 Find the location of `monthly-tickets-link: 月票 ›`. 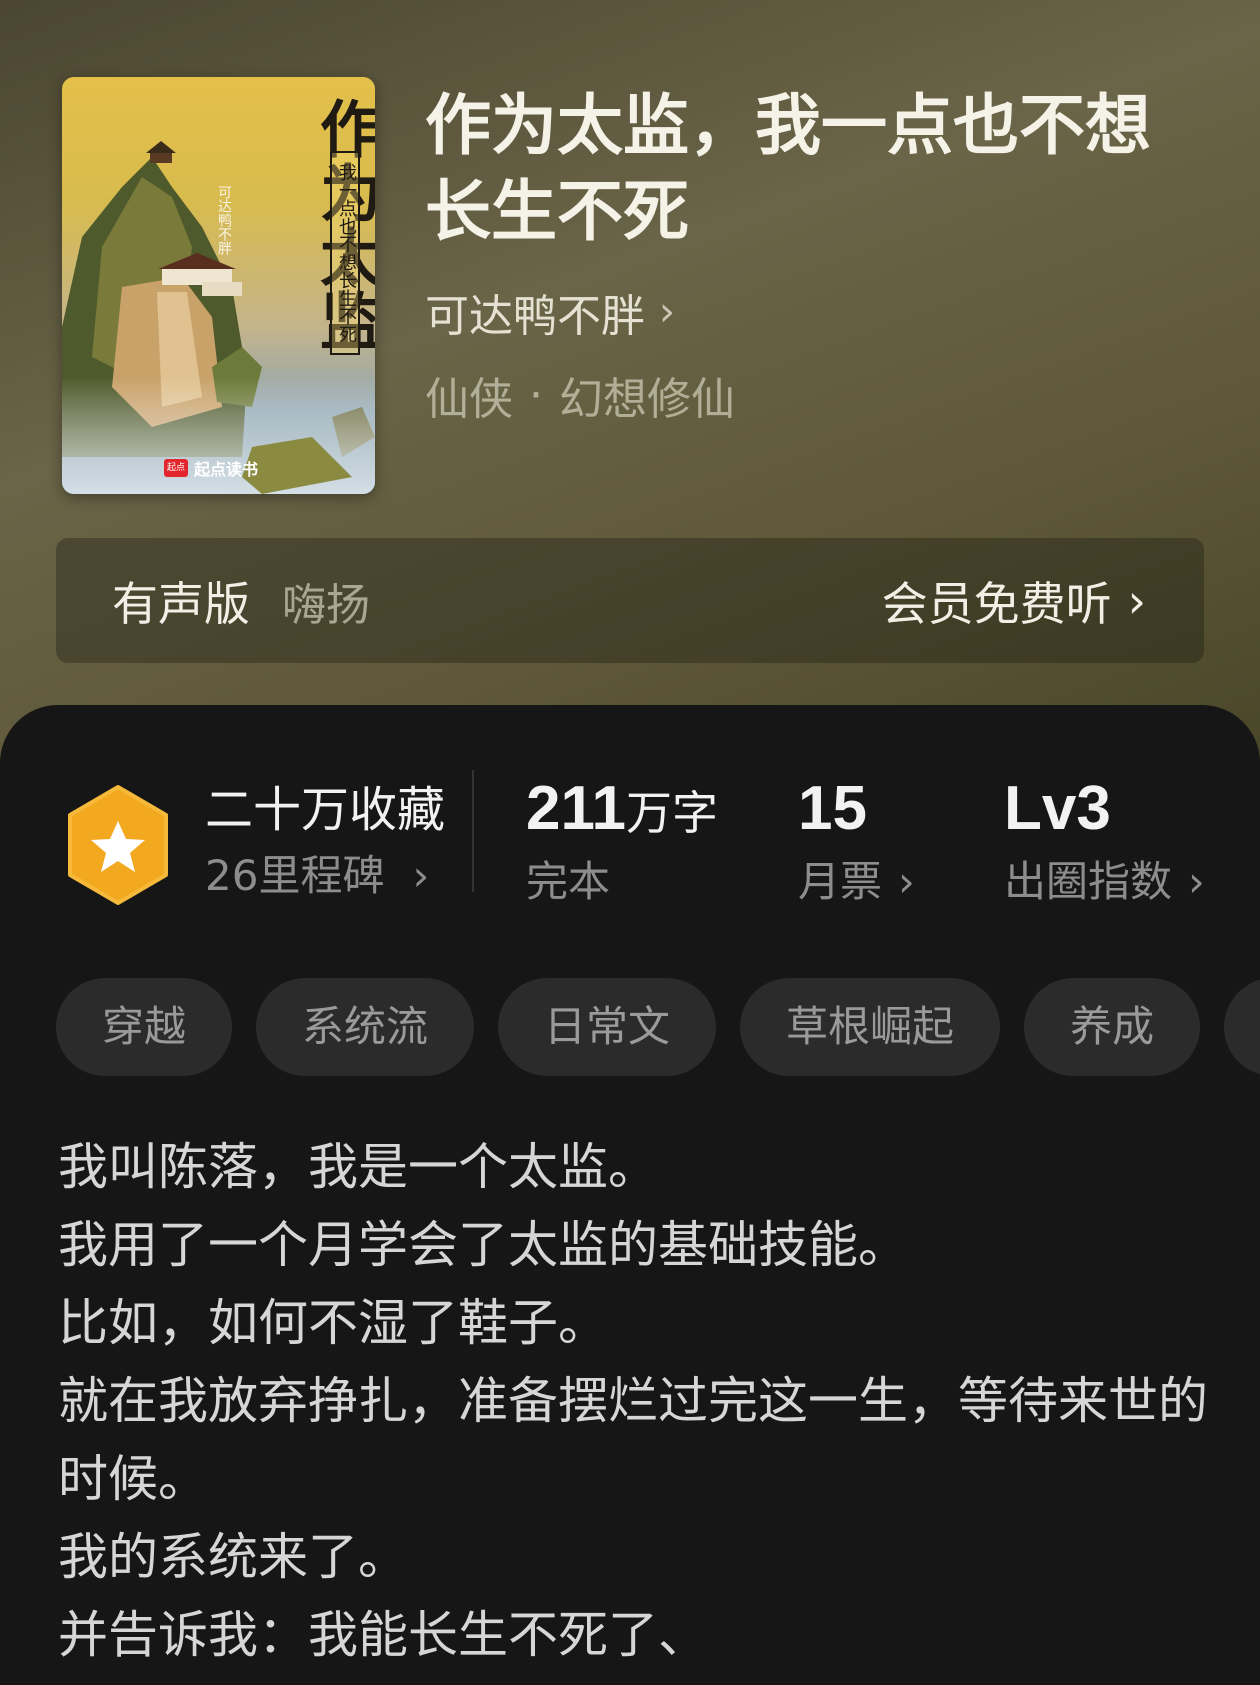

monthly-tickets-link: 月票 › is located at coordinates (856, 882).